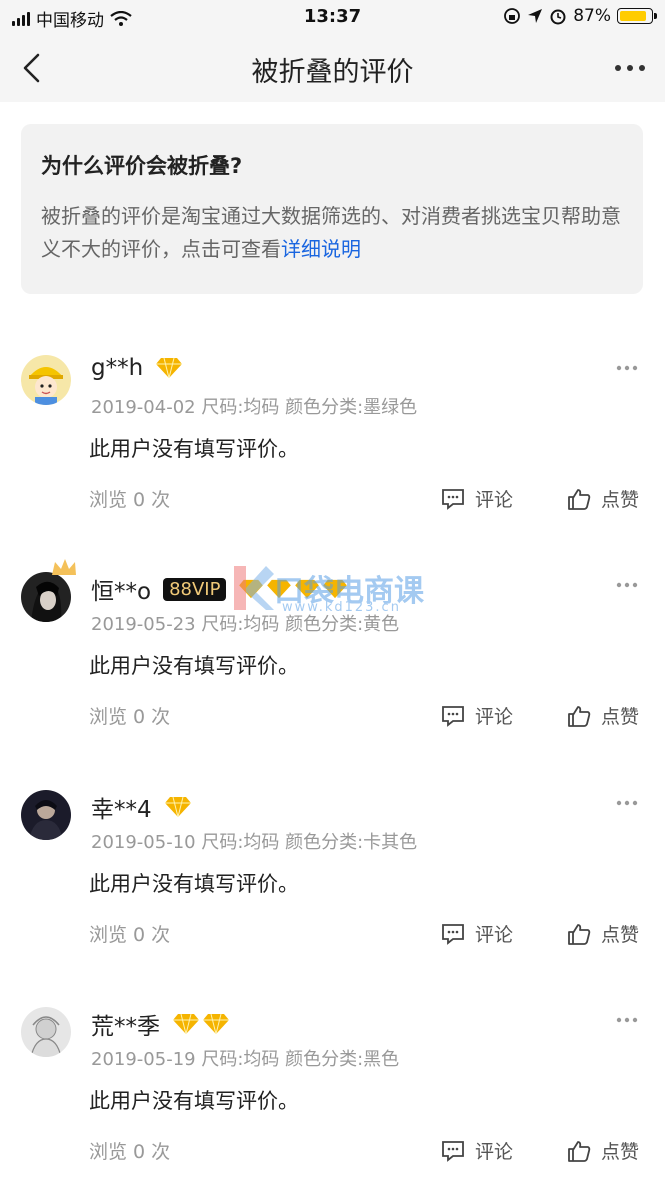  I want to click on nav-bar: 被折叠的评价, so click(332, 68).